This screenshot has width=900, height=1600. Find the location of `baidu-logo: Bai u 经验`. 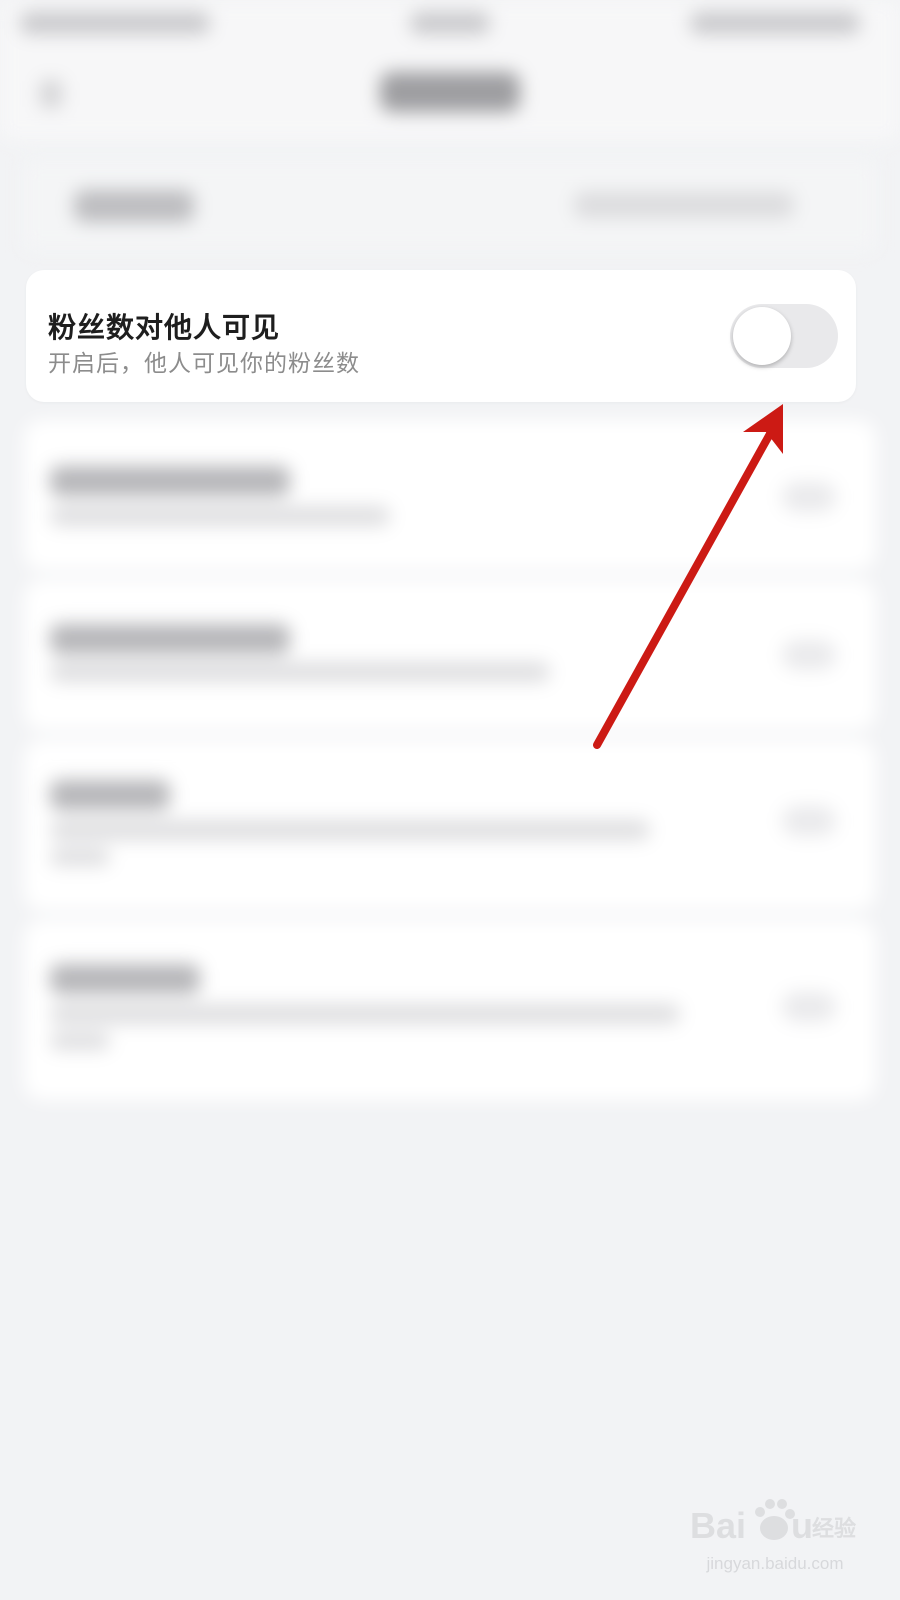

baidu-logo: Bai u 经验 is located at coordinates (773, 1522).